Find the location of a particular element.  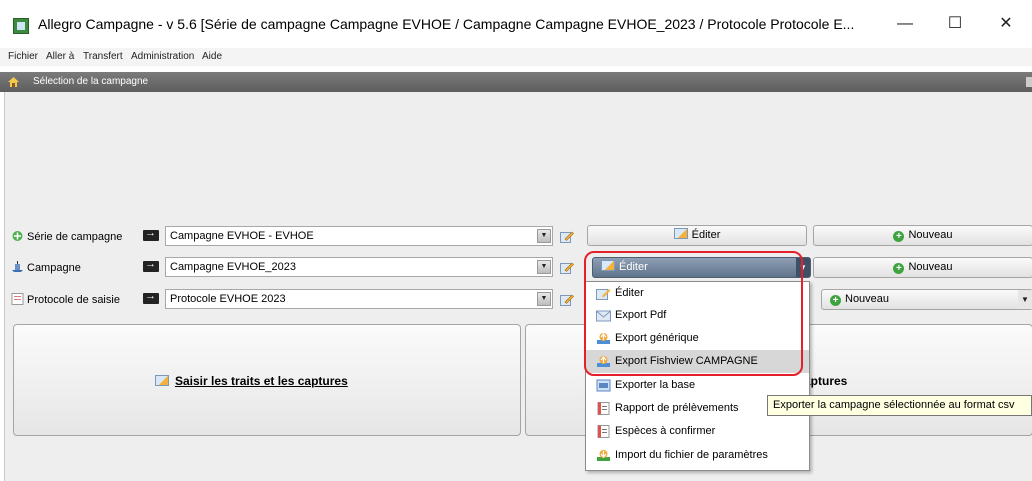

home-icon is located at coordinates (13, 82).